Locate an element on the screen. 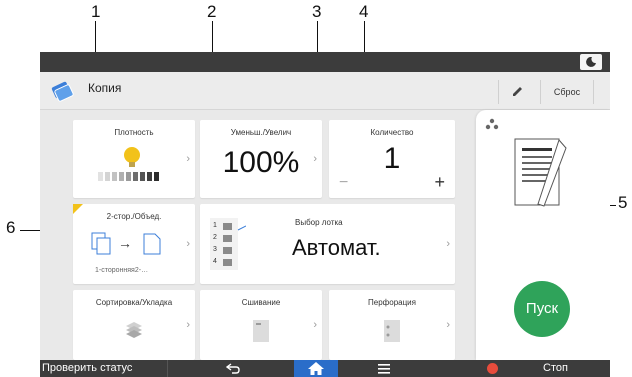  callout-6: 6 is located at coordinates (11, 227).